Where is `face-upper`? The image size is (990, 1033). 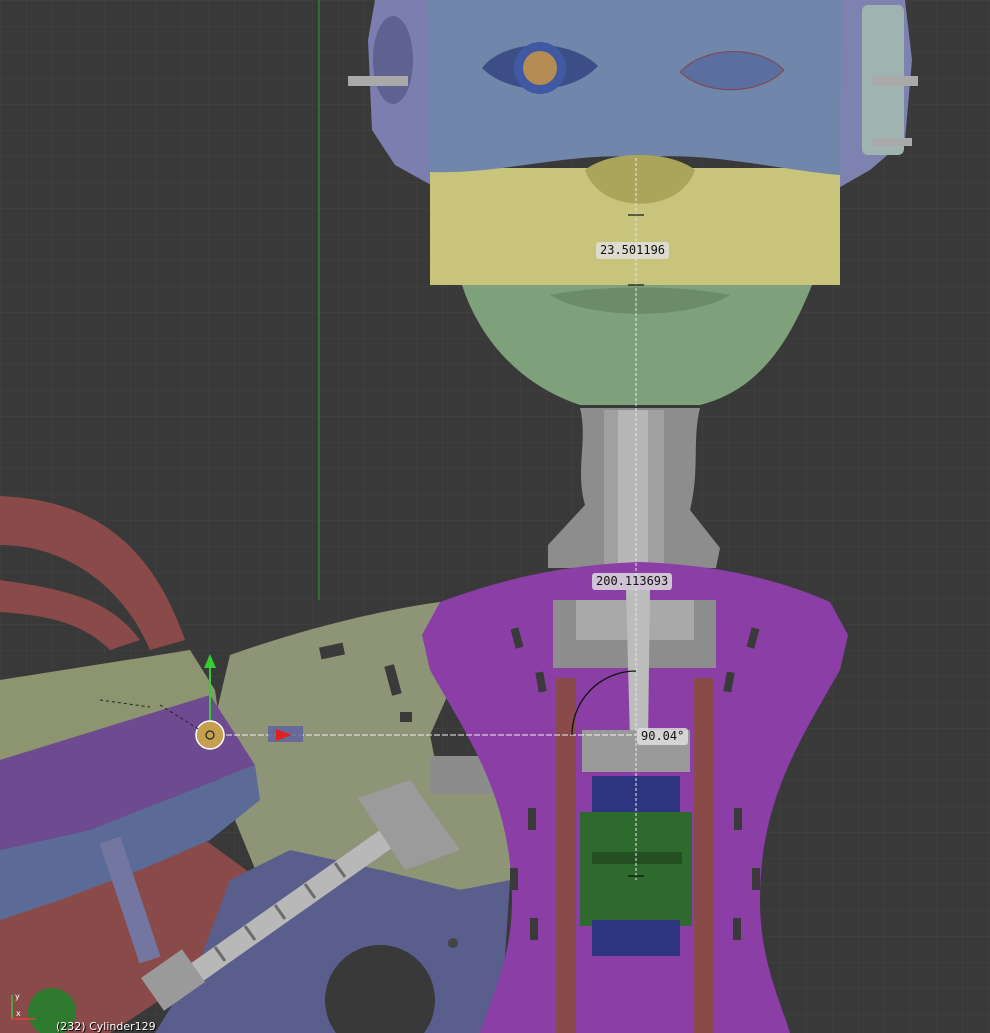 face-upper is located at coordinates (635, 87).